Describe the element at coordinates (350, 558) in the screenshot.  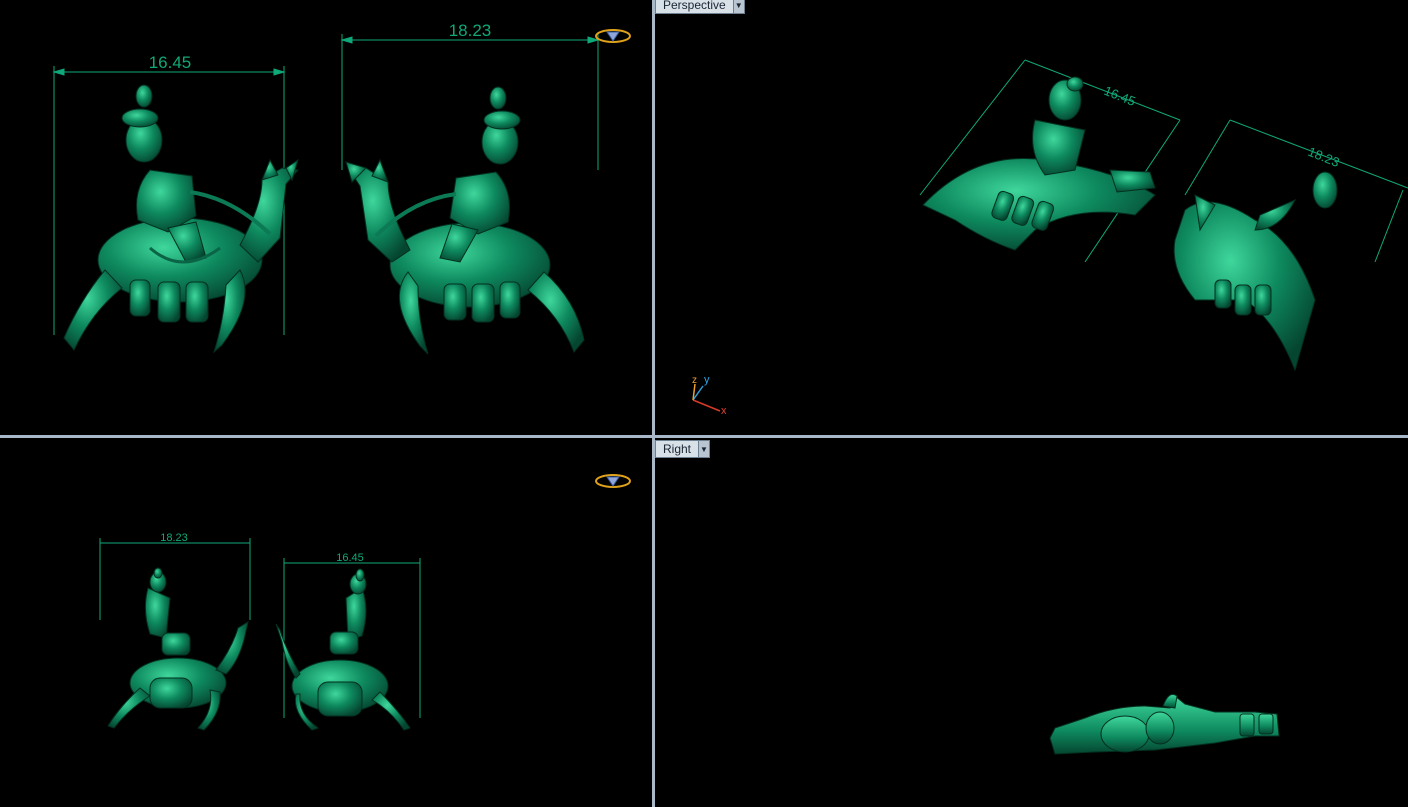
I see `bl-dimension-label-right: 16.45` at that location.